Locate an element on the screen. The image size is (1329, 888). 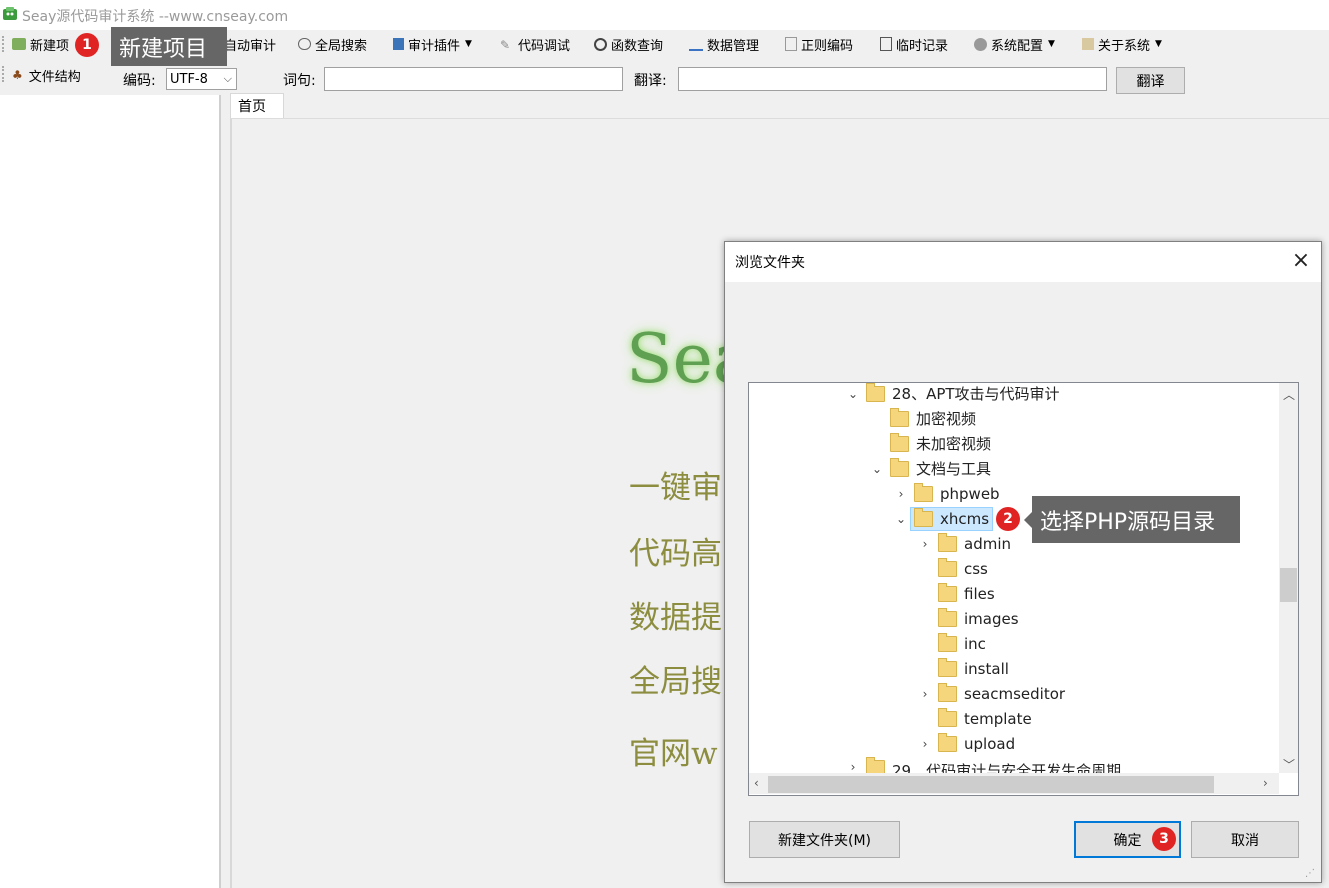
tree-item: files is located at coordinates (966, 593).